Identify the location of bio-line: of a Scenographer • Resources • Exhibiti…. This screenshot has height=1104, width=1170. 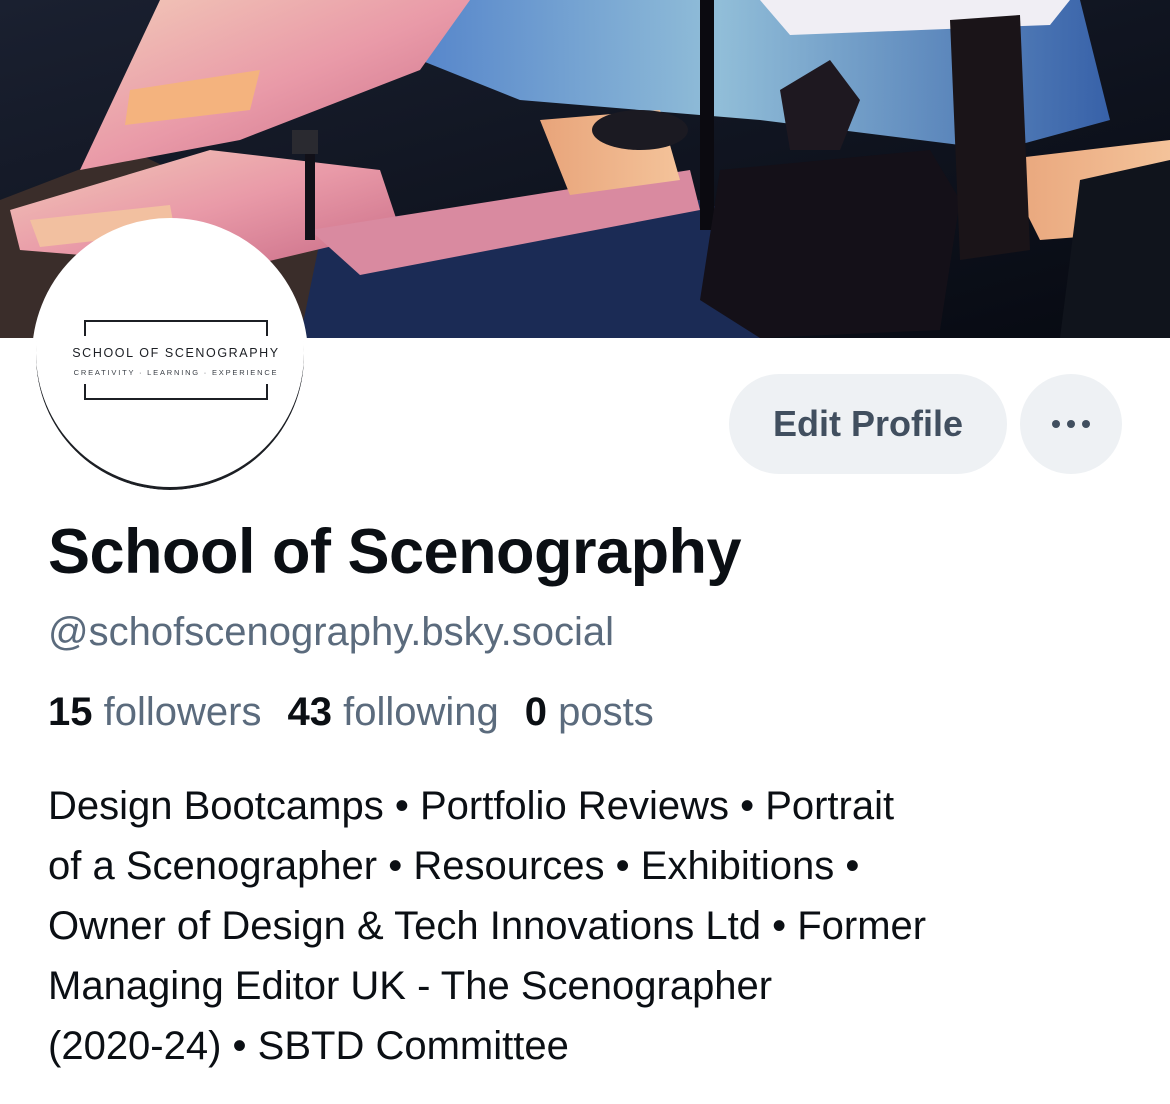
(454, 866).